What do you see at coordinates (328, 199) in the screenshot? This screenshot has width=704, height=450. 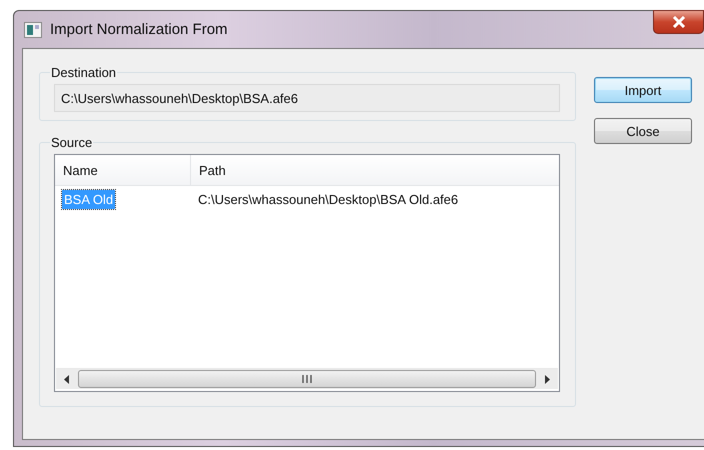 I see `table-cell: C:\Users\whassouneh\Desktop\BSA Old.afe6` at bounding box center [328, 199].